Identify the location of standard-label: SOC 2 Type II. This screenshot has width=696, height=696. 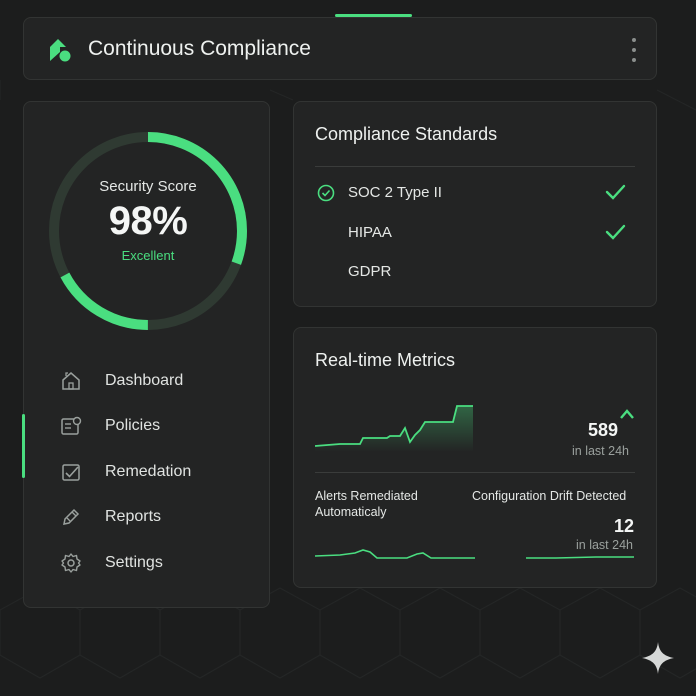
(395, 192).